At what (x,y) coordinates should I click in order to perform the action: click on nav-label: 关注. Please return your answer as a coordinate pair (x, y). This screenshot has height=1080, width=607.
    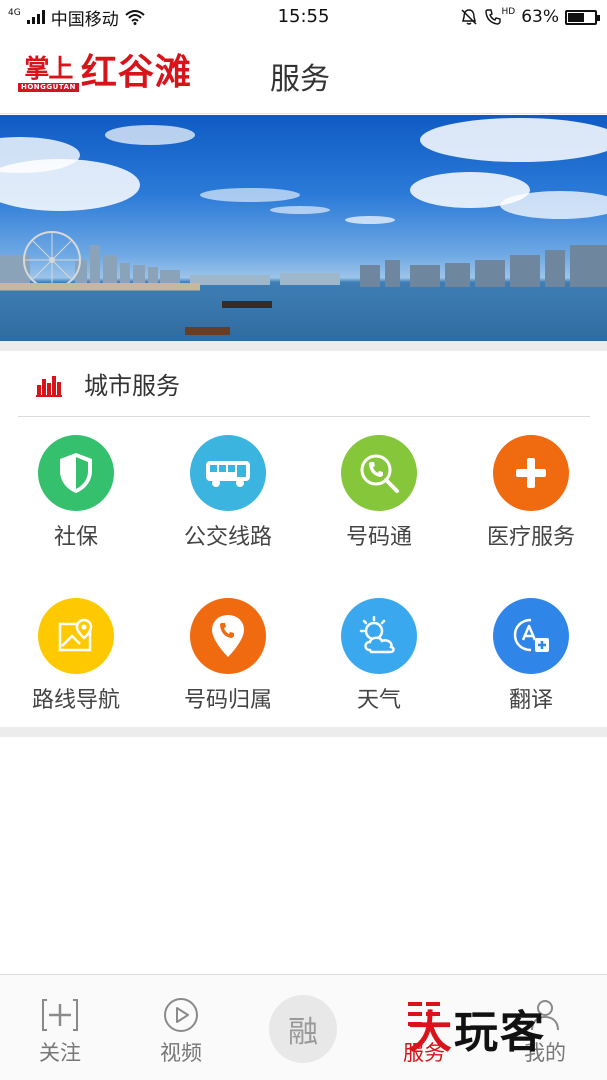
    Looking at the image, I should click on (60, 1053).